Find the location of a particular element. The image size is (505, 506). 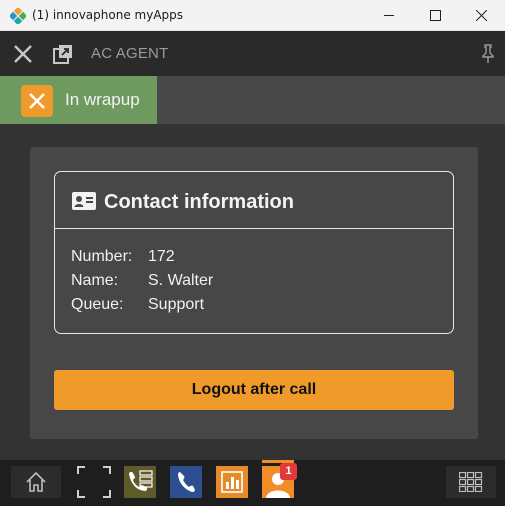

apps-grid-button is located at coordinates (471, 482).